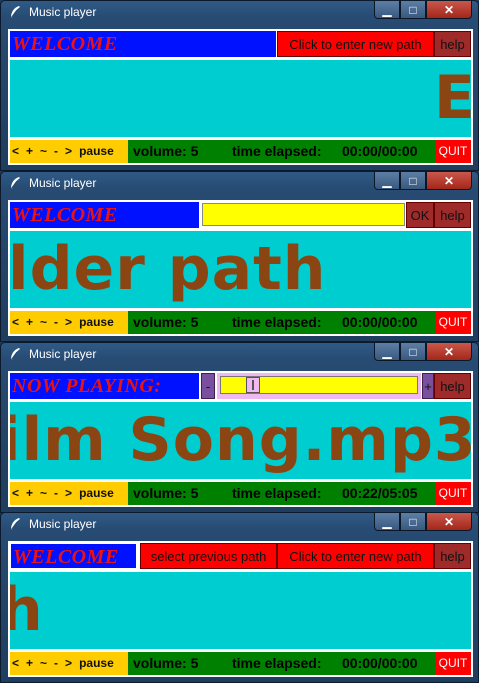 Image resolution: width=479 pixels, height=683 pixels. I want to click on status-label: WELCOME, so click(104, 215).